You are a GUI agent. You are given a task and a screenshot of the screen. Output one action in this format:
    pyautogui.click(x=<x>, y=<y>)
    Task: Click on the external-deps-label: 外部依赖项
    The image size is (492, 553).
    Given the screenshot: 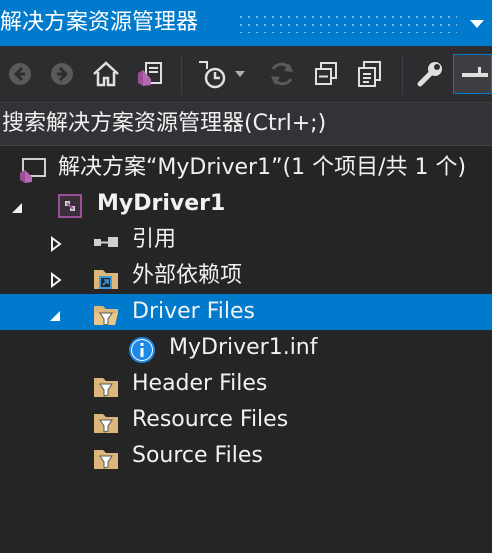 What is the action you would take?
    pyautogui.click(x=187, y=275)
    